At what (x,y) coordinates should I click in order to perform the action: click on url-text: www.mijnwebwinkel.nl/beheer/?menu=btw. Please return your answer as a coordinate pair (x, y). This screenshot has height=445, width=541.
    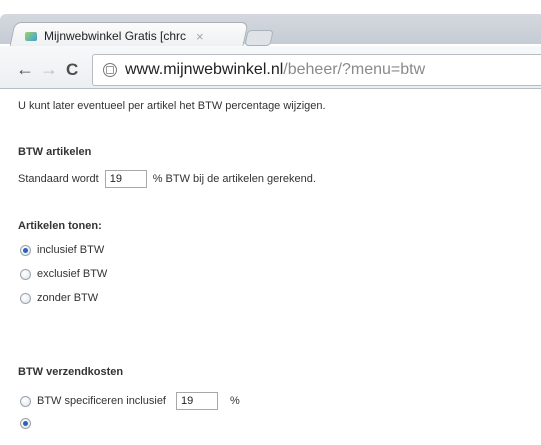
    Looking at the image, I should click on (275, 70).